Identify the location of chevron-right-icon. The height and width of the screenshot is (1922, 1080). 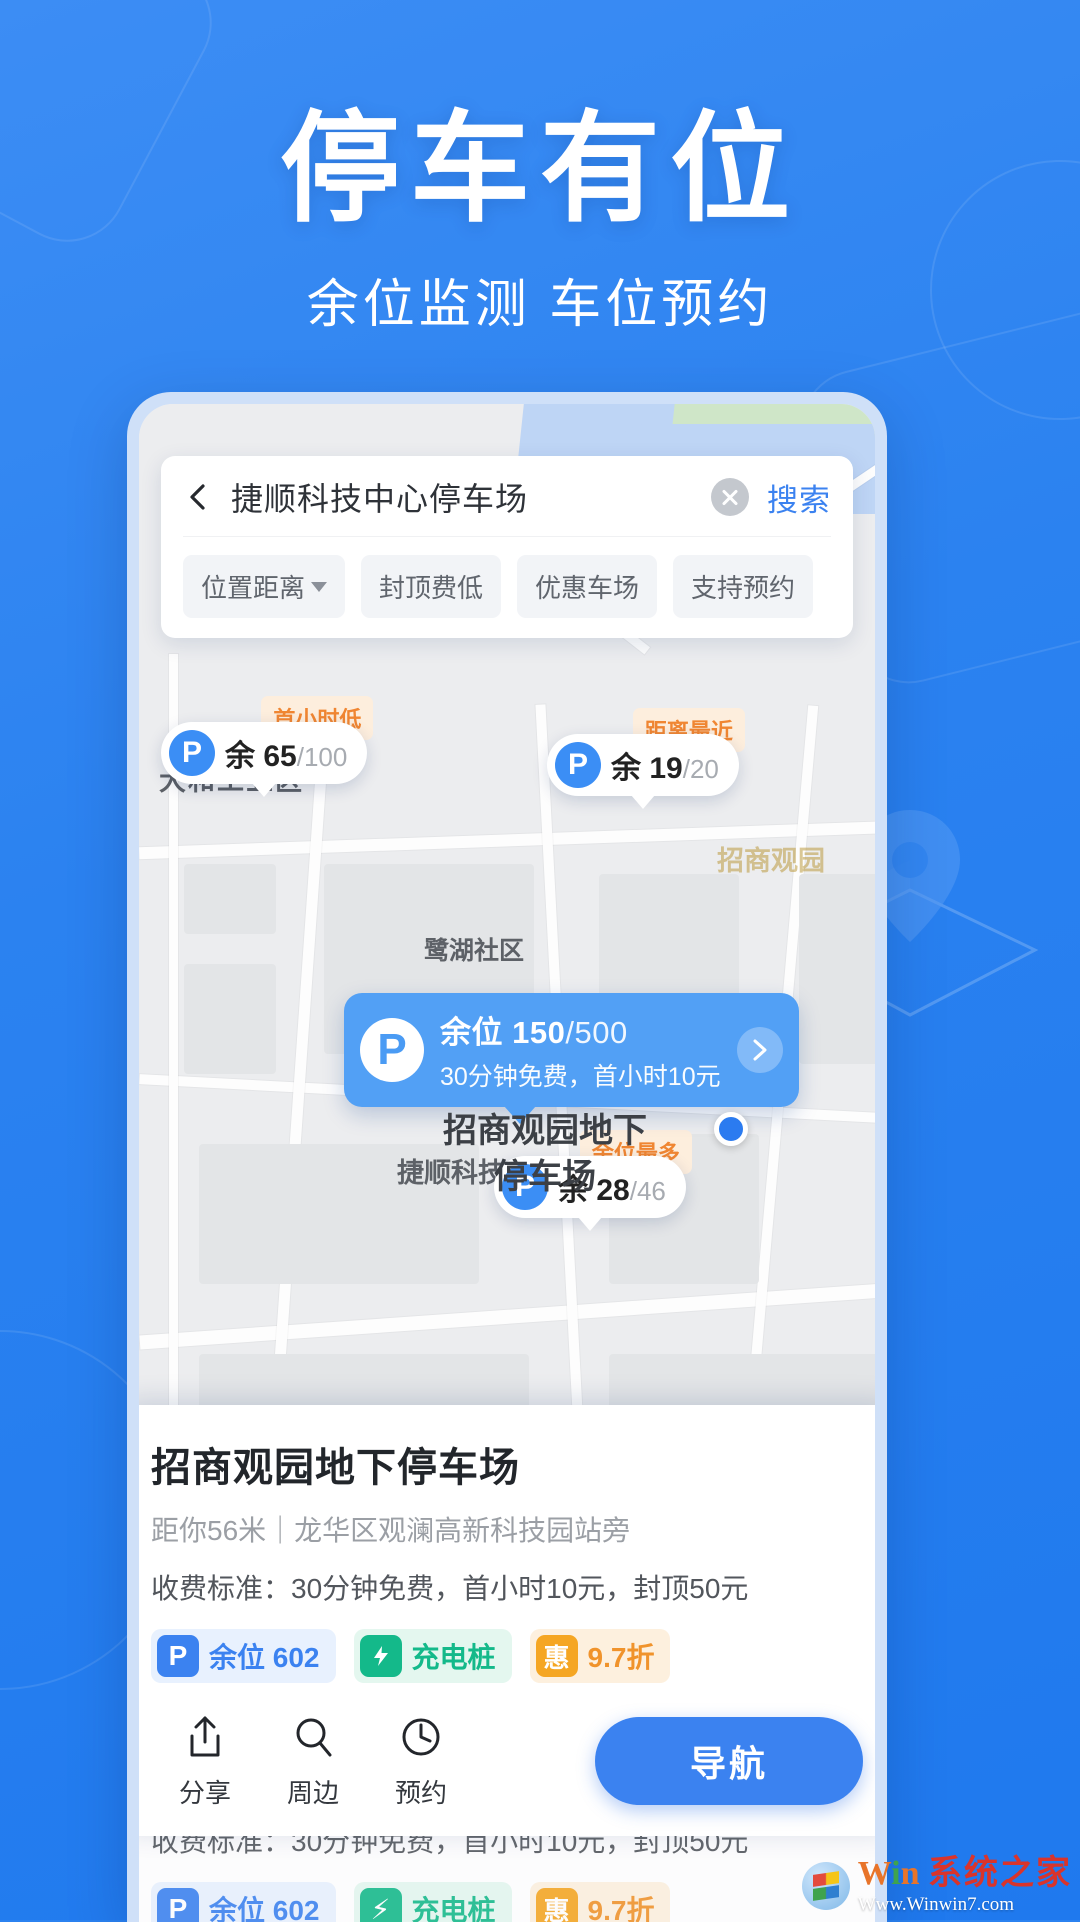
(759, 1050).